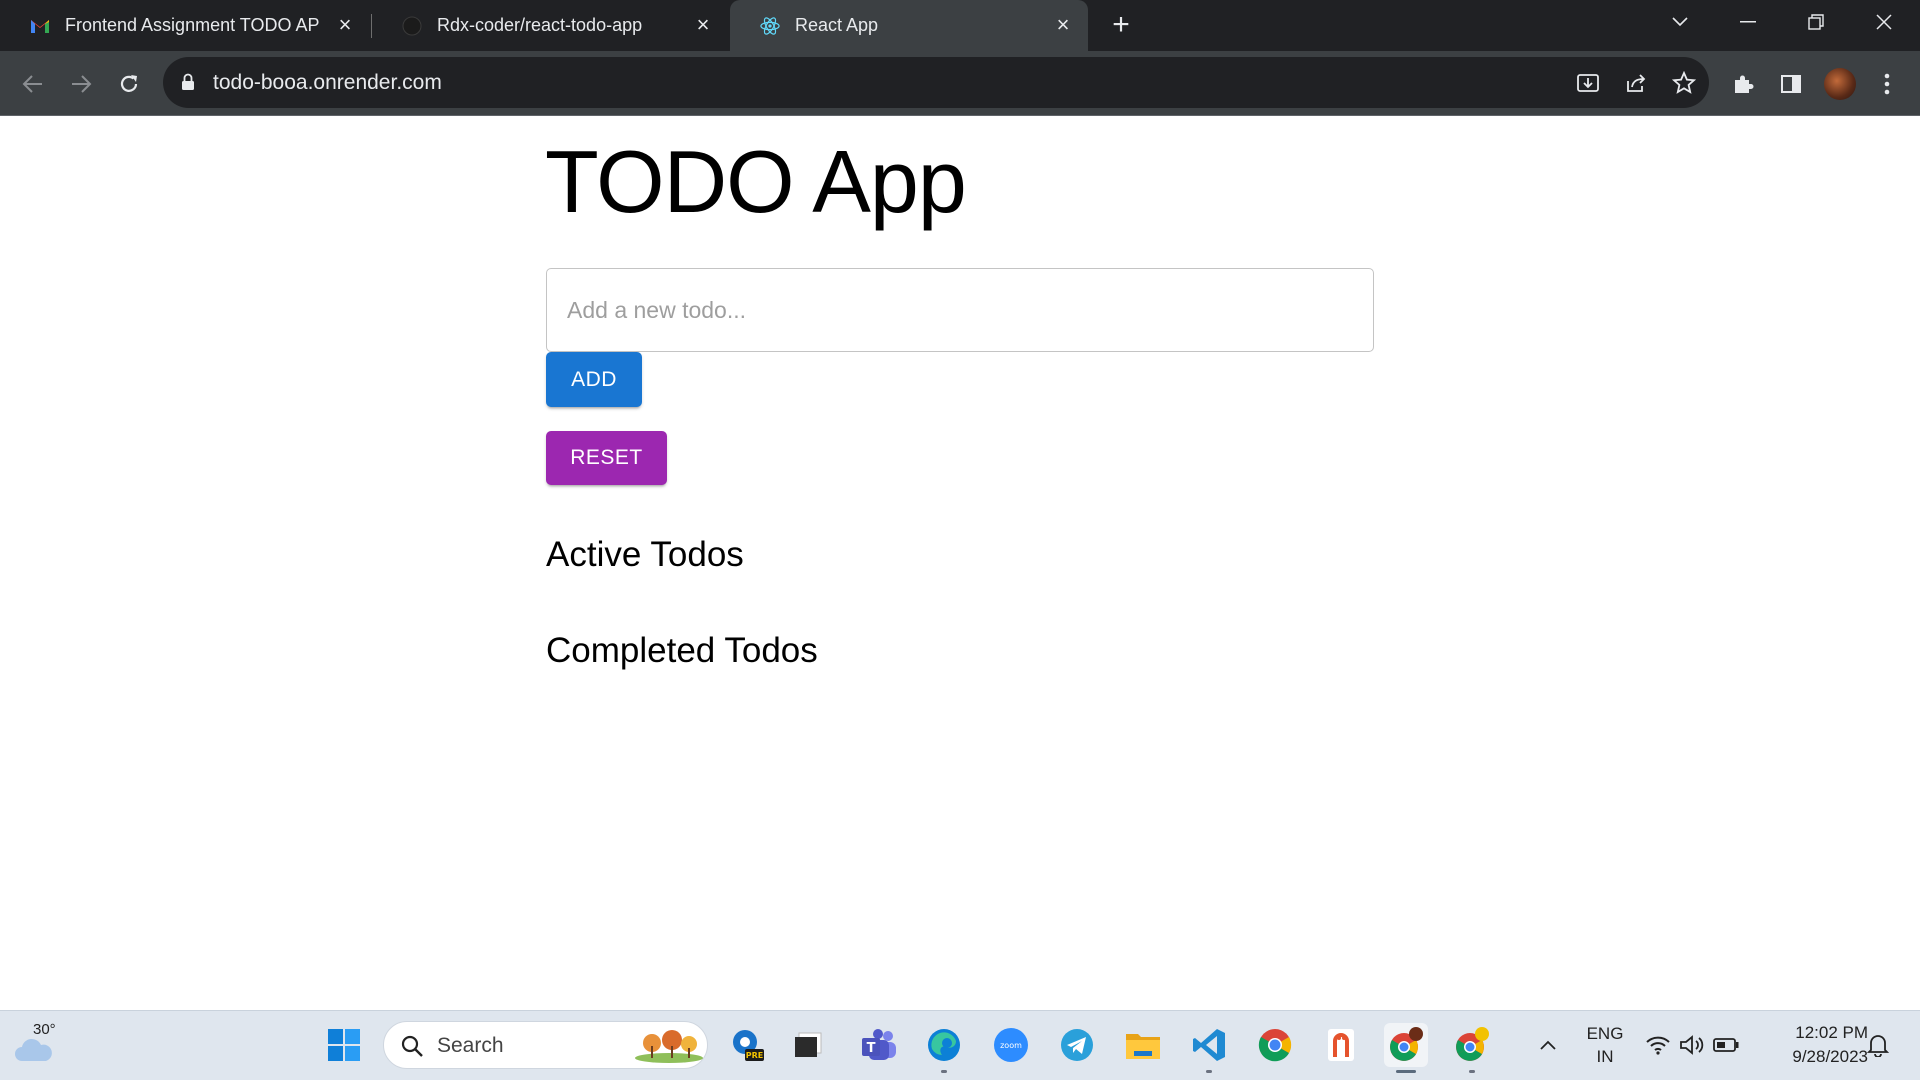 The image size is (1920, 1080). Describe the element at coordinates (669, 1046) in the screenshot. I see `search-highlight-icon` at that location.